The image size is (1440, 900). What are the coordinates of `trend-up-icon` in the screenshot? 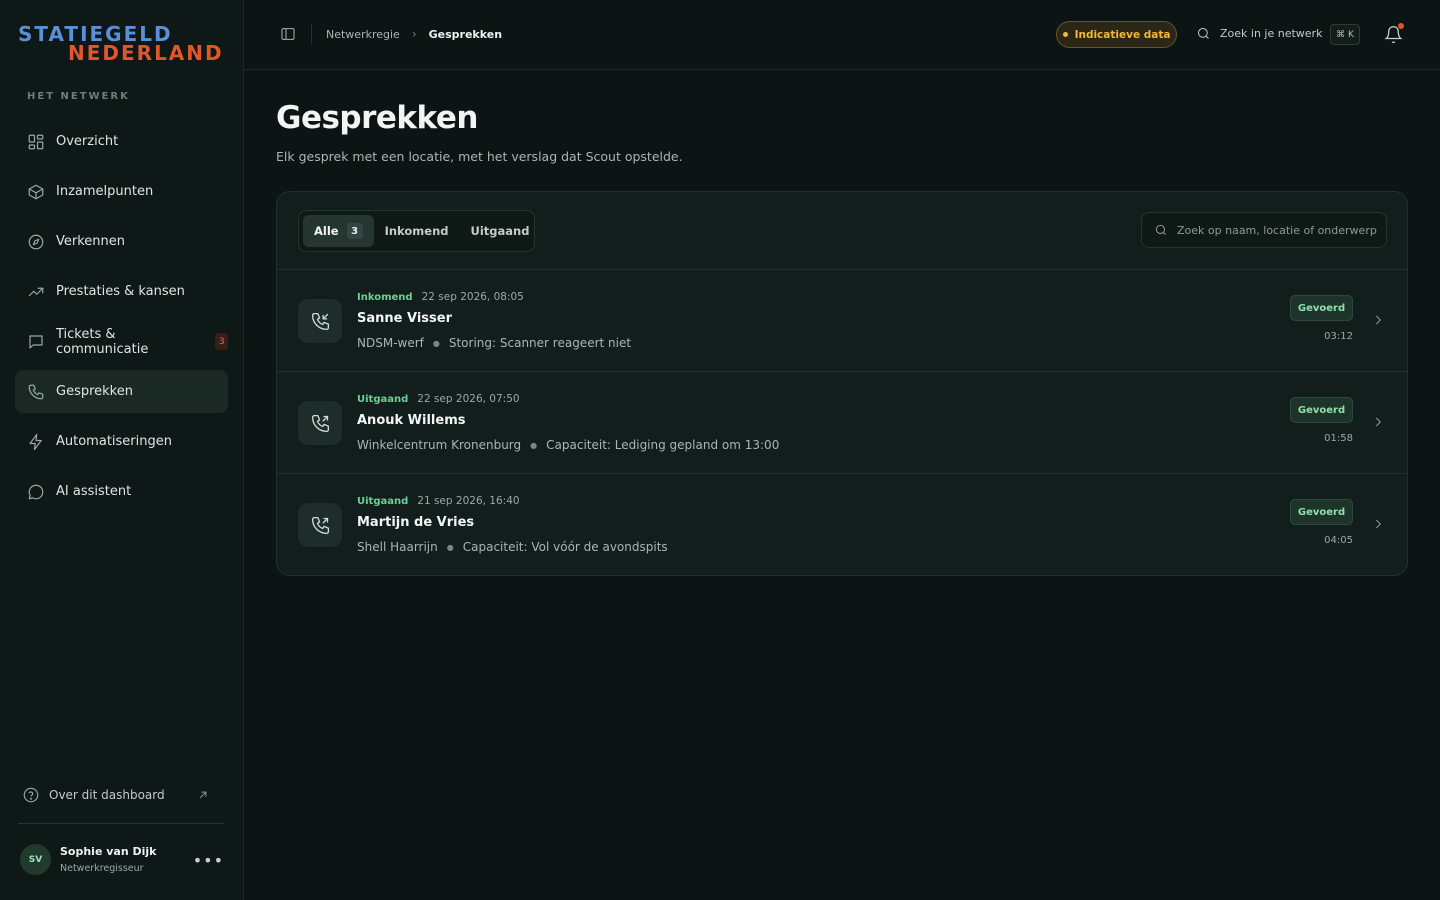 It's located at (36, 292).